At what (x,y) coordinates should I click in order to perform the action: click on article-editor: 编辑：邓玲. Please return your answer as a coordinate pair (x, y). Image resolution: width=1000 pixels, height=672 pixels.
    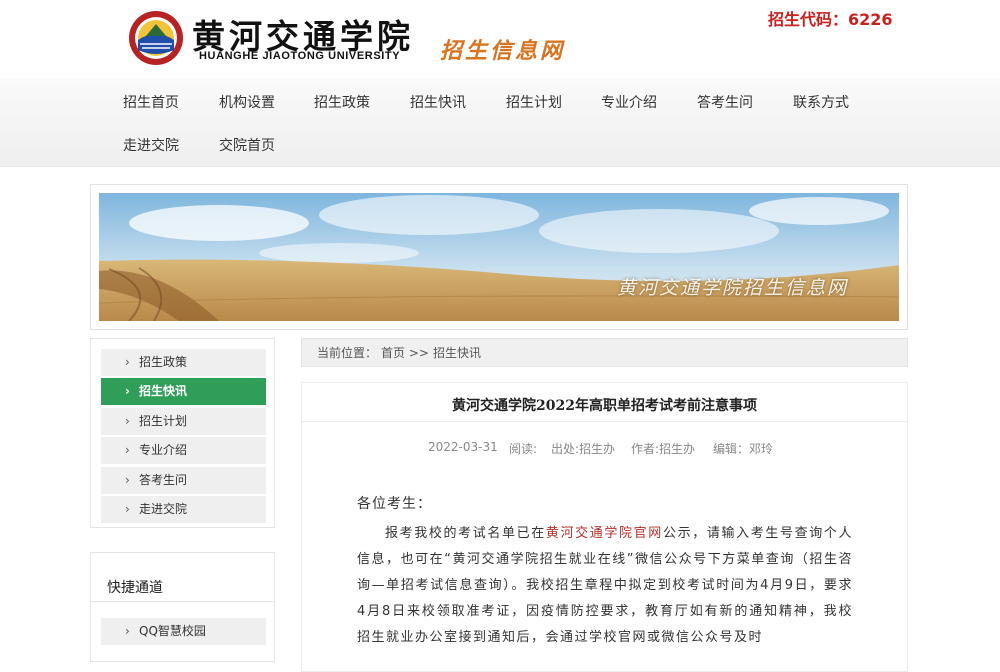
    Looking at the image, I should click on (743, 449).